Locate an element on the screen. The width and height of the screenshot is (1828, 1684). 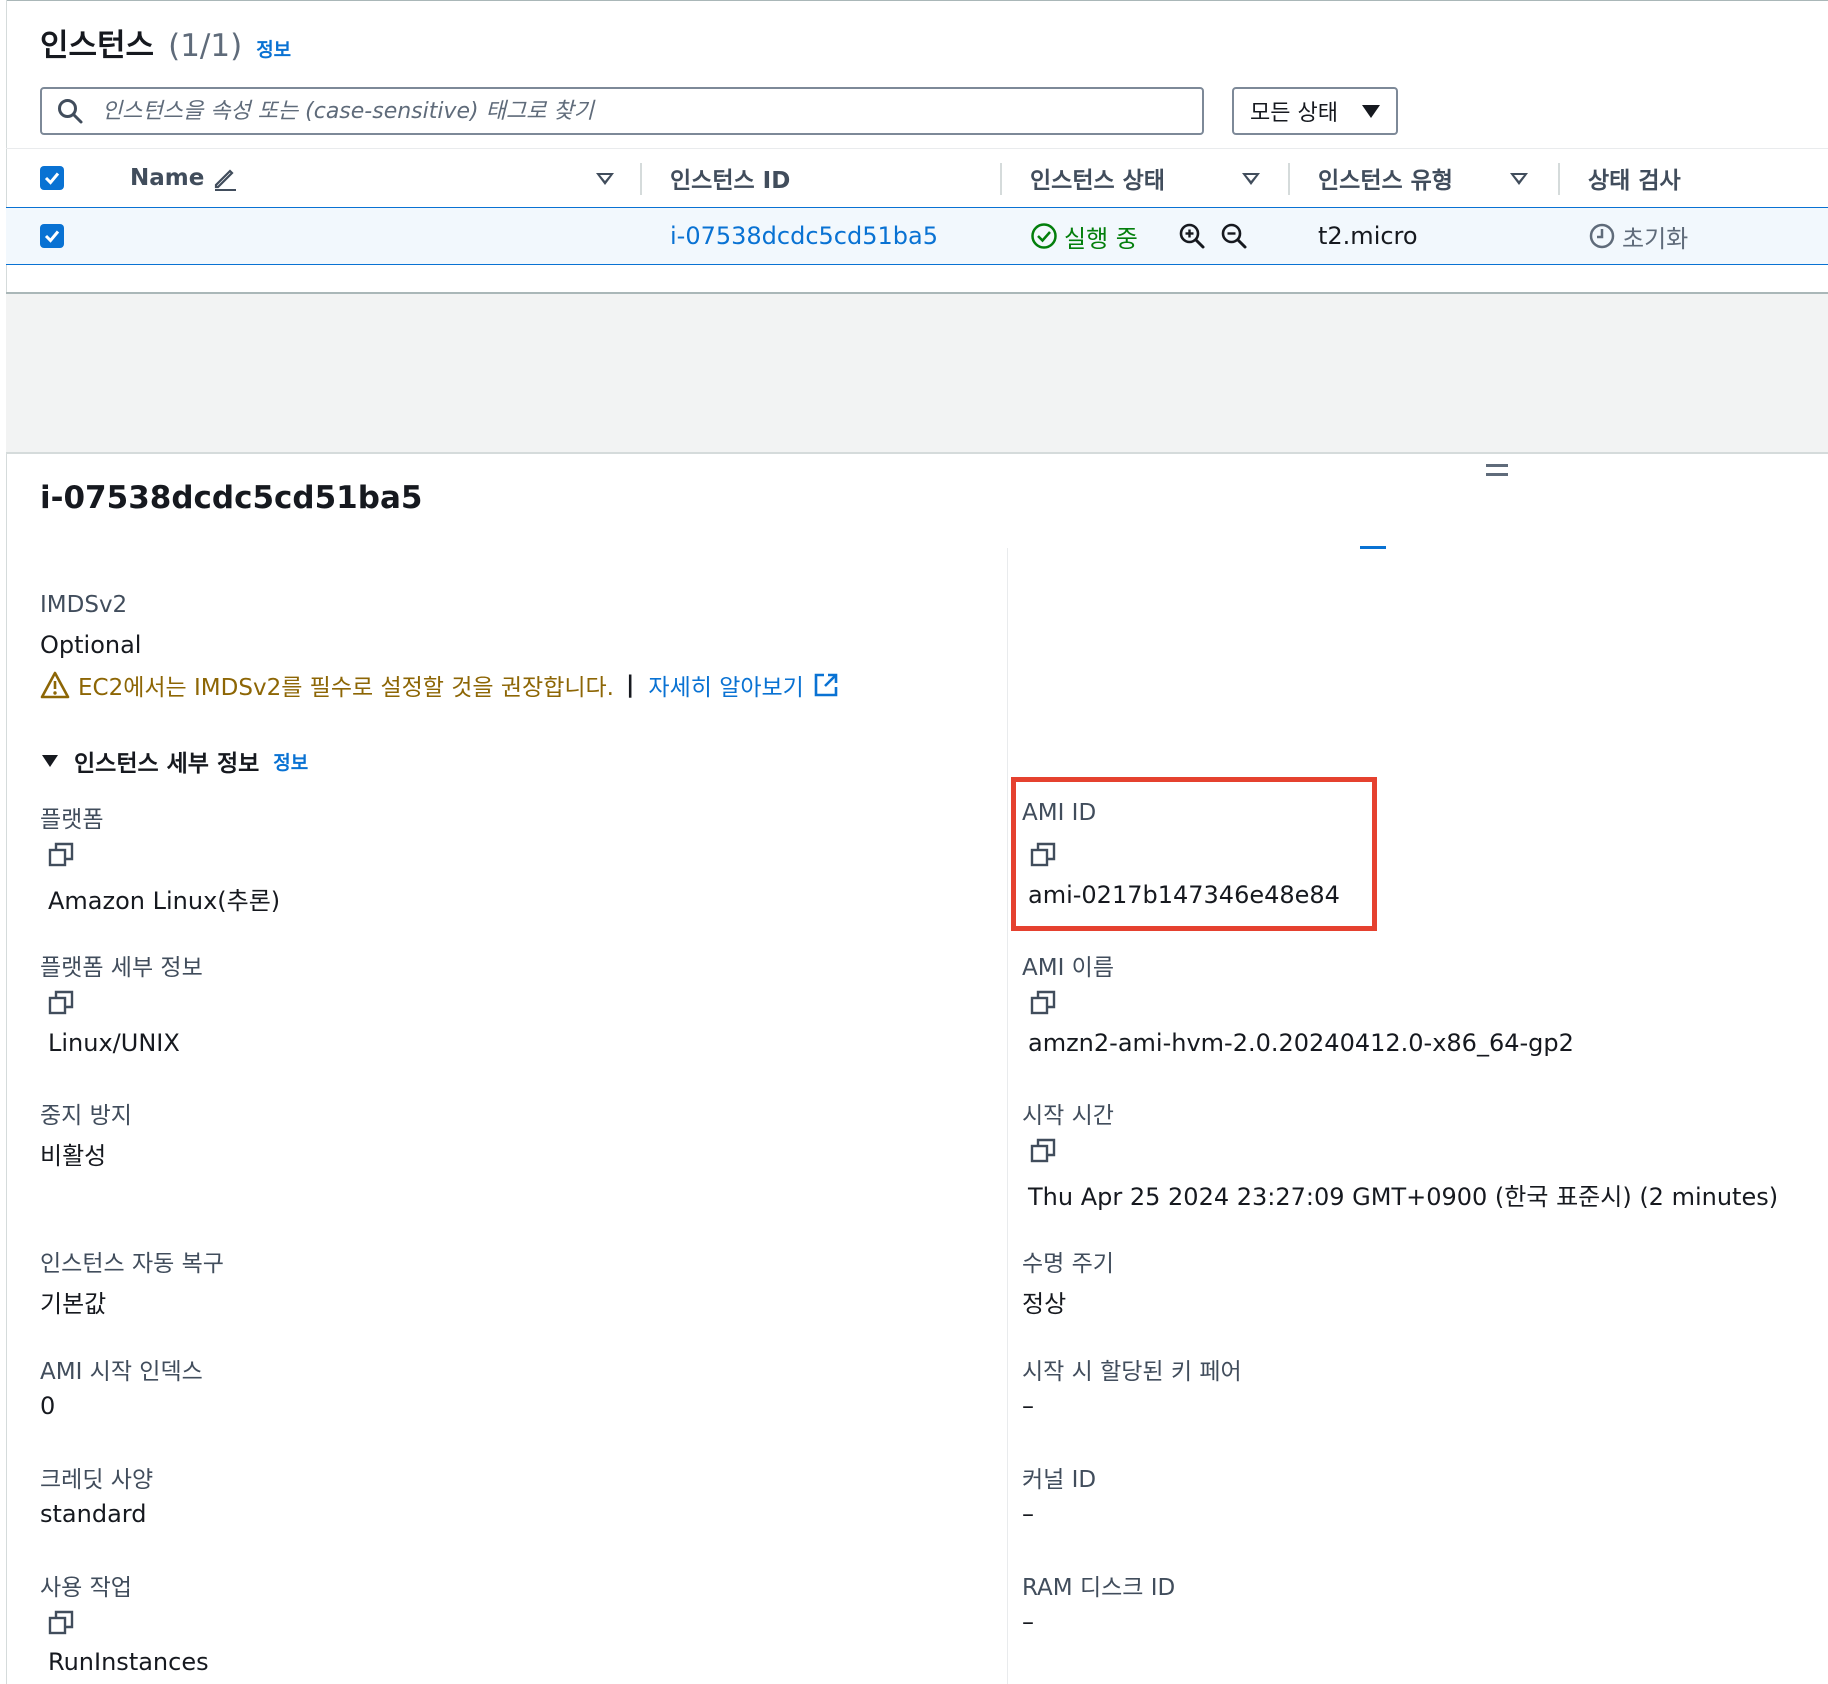
column-header-status-check: 상태 검사 is located at coordinates (1634, 178).